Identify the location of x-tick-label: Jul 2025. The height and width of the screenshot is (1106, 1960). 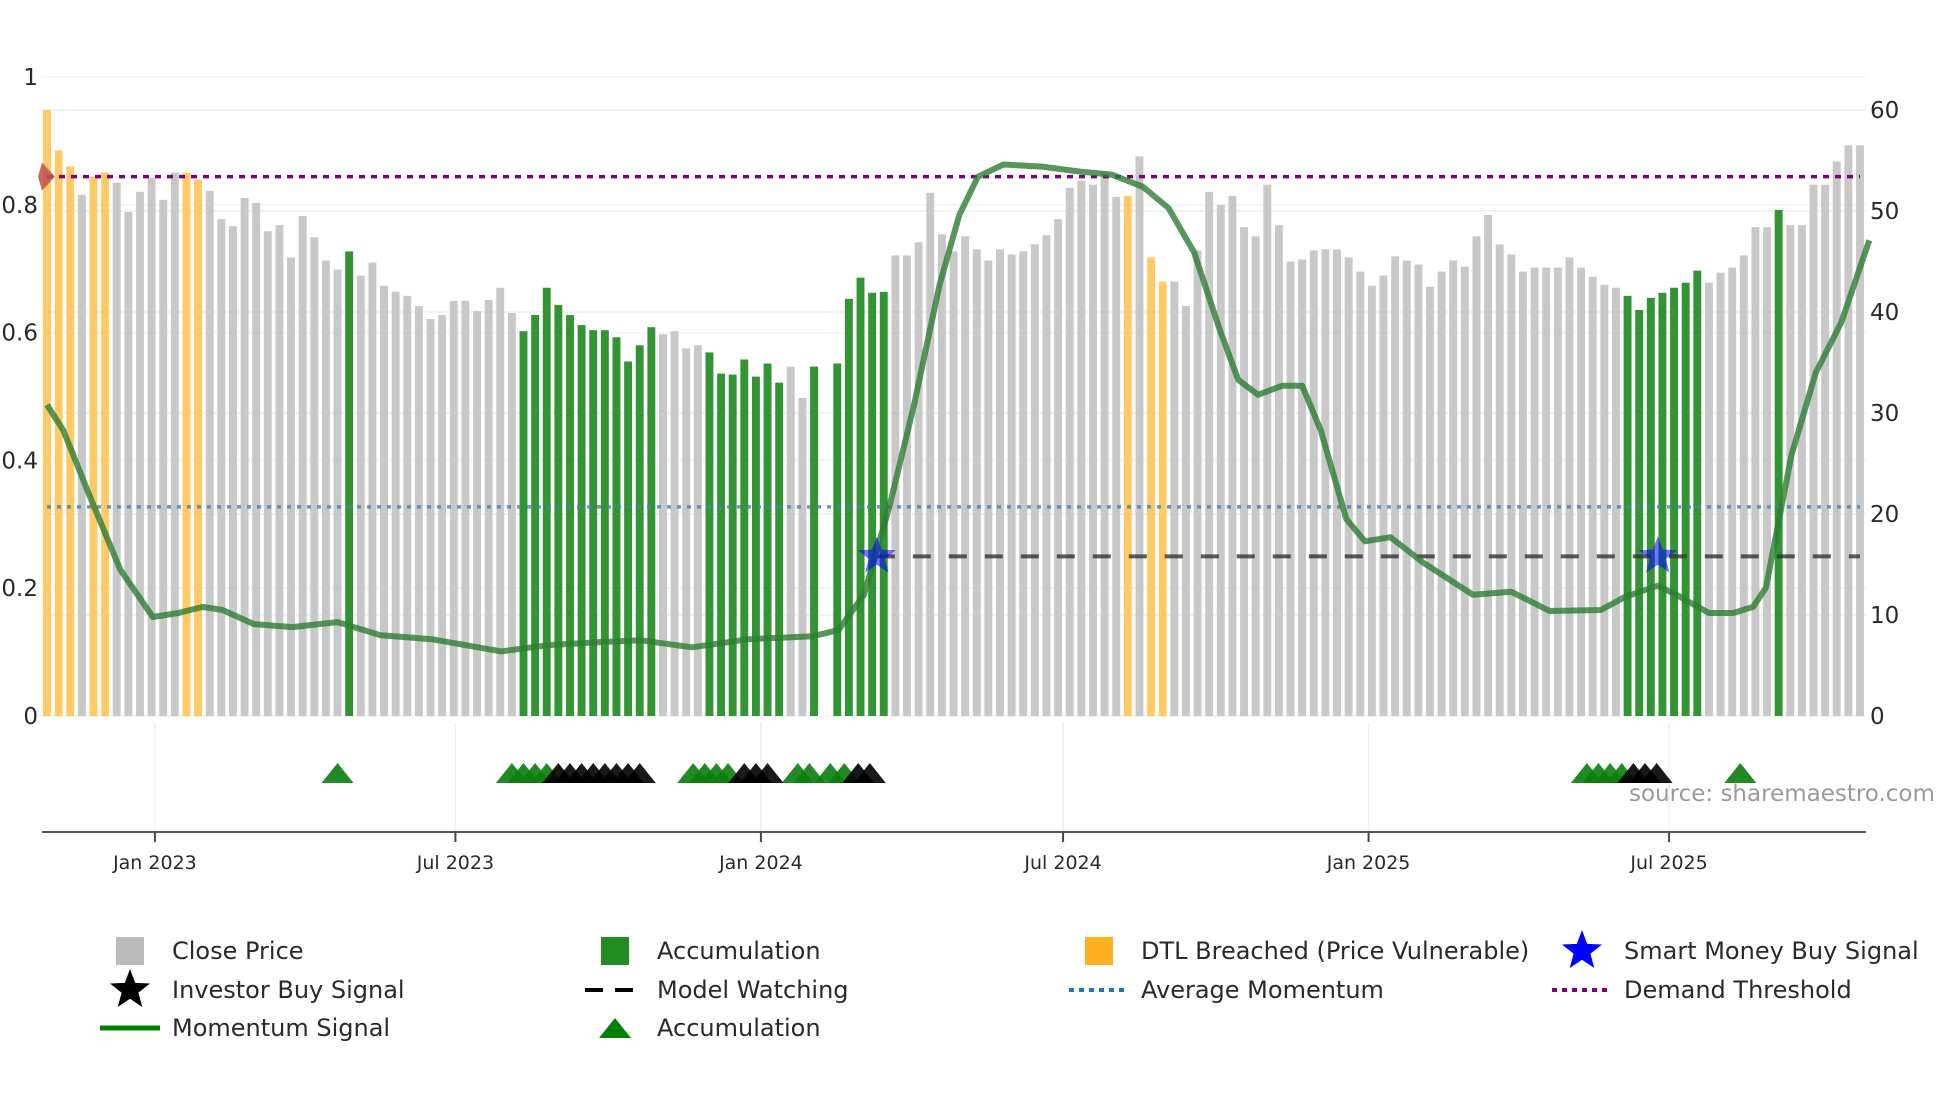
(1668, 863).